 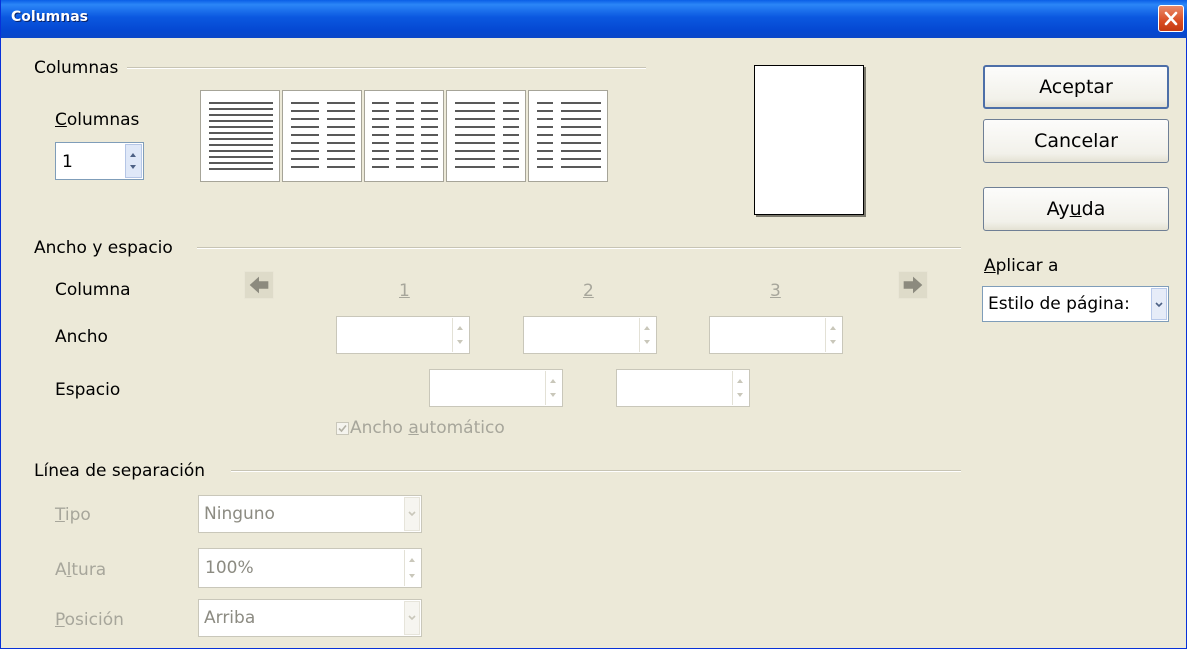 What do you see at coordinates (590, 335) in the screenshot?
I see `column-2-width-field` at bounding box center [590, 335].